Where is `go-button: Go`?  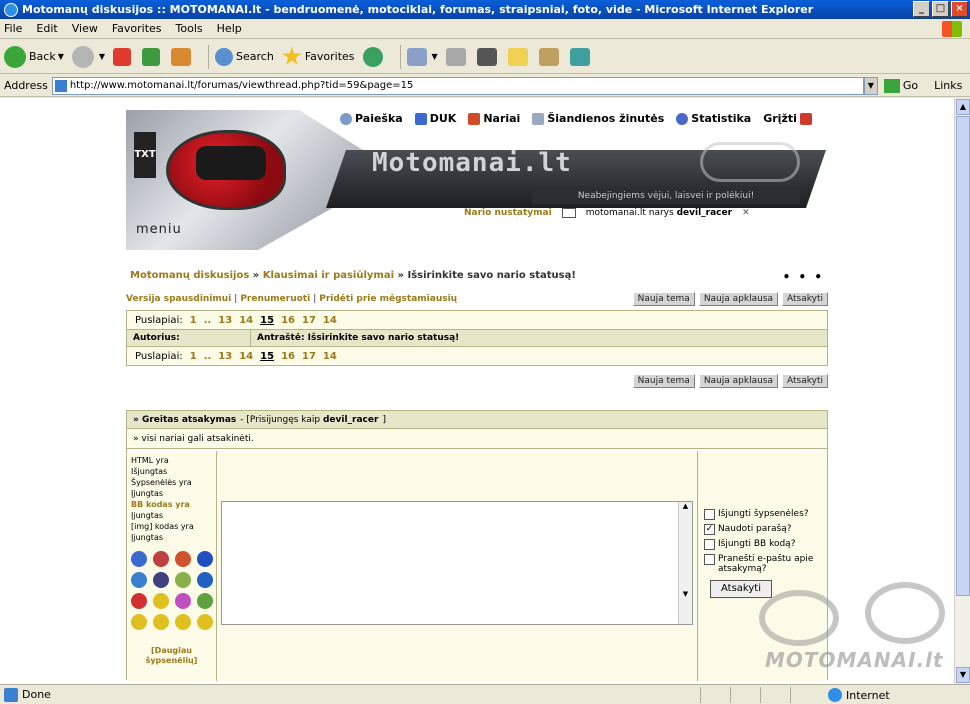
go-button: Go is located at coordinates (900, 85).